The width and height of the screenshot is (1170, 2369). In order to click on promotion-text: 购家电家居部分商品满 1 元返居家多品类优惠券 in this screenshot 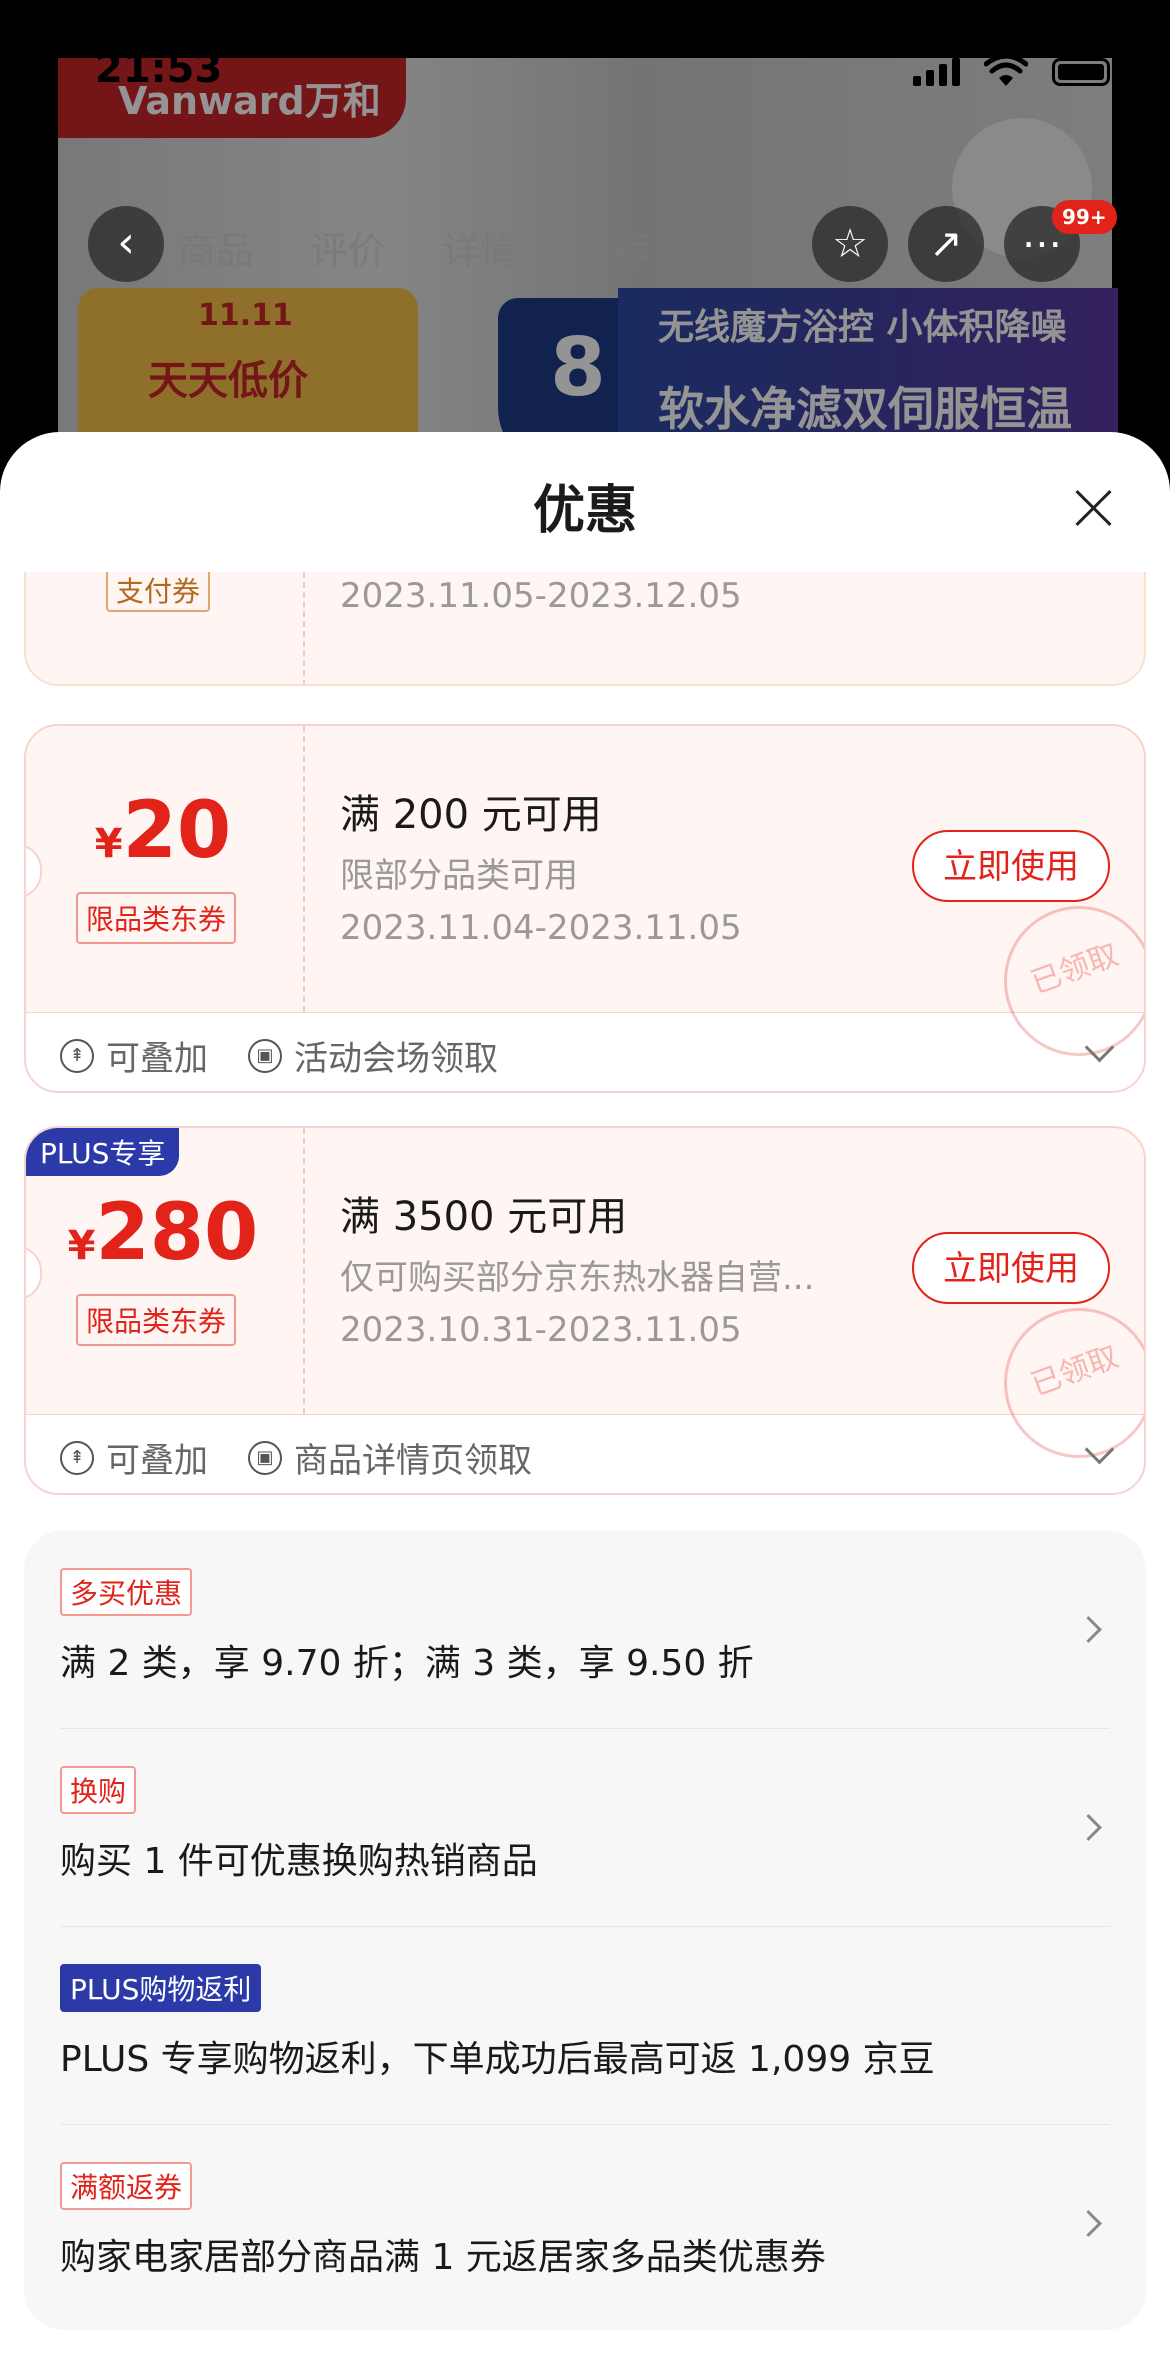, I will do `click(443, 2257)`.